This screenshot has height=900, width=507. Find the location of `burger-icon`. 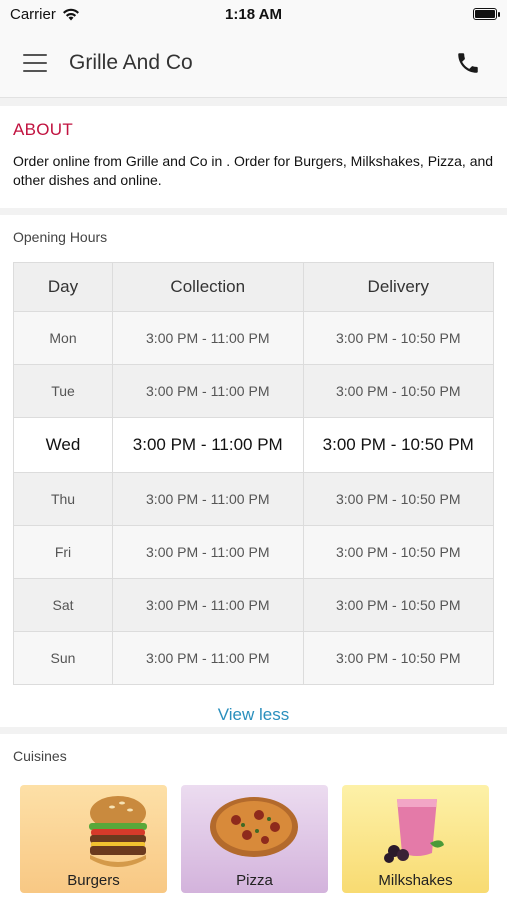

burger-icon is located at coordinates (118, 831).